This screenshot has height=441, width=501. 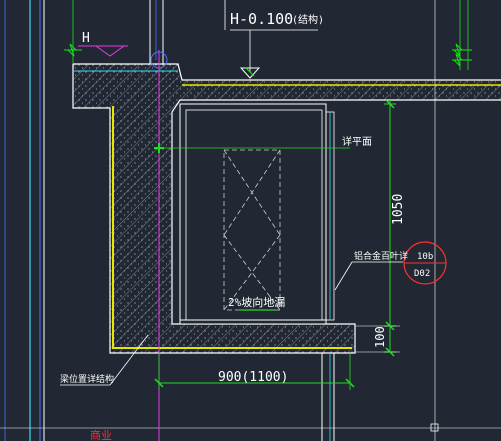 I want to click on elevation-note: (结构), so click(x=308, y=19).